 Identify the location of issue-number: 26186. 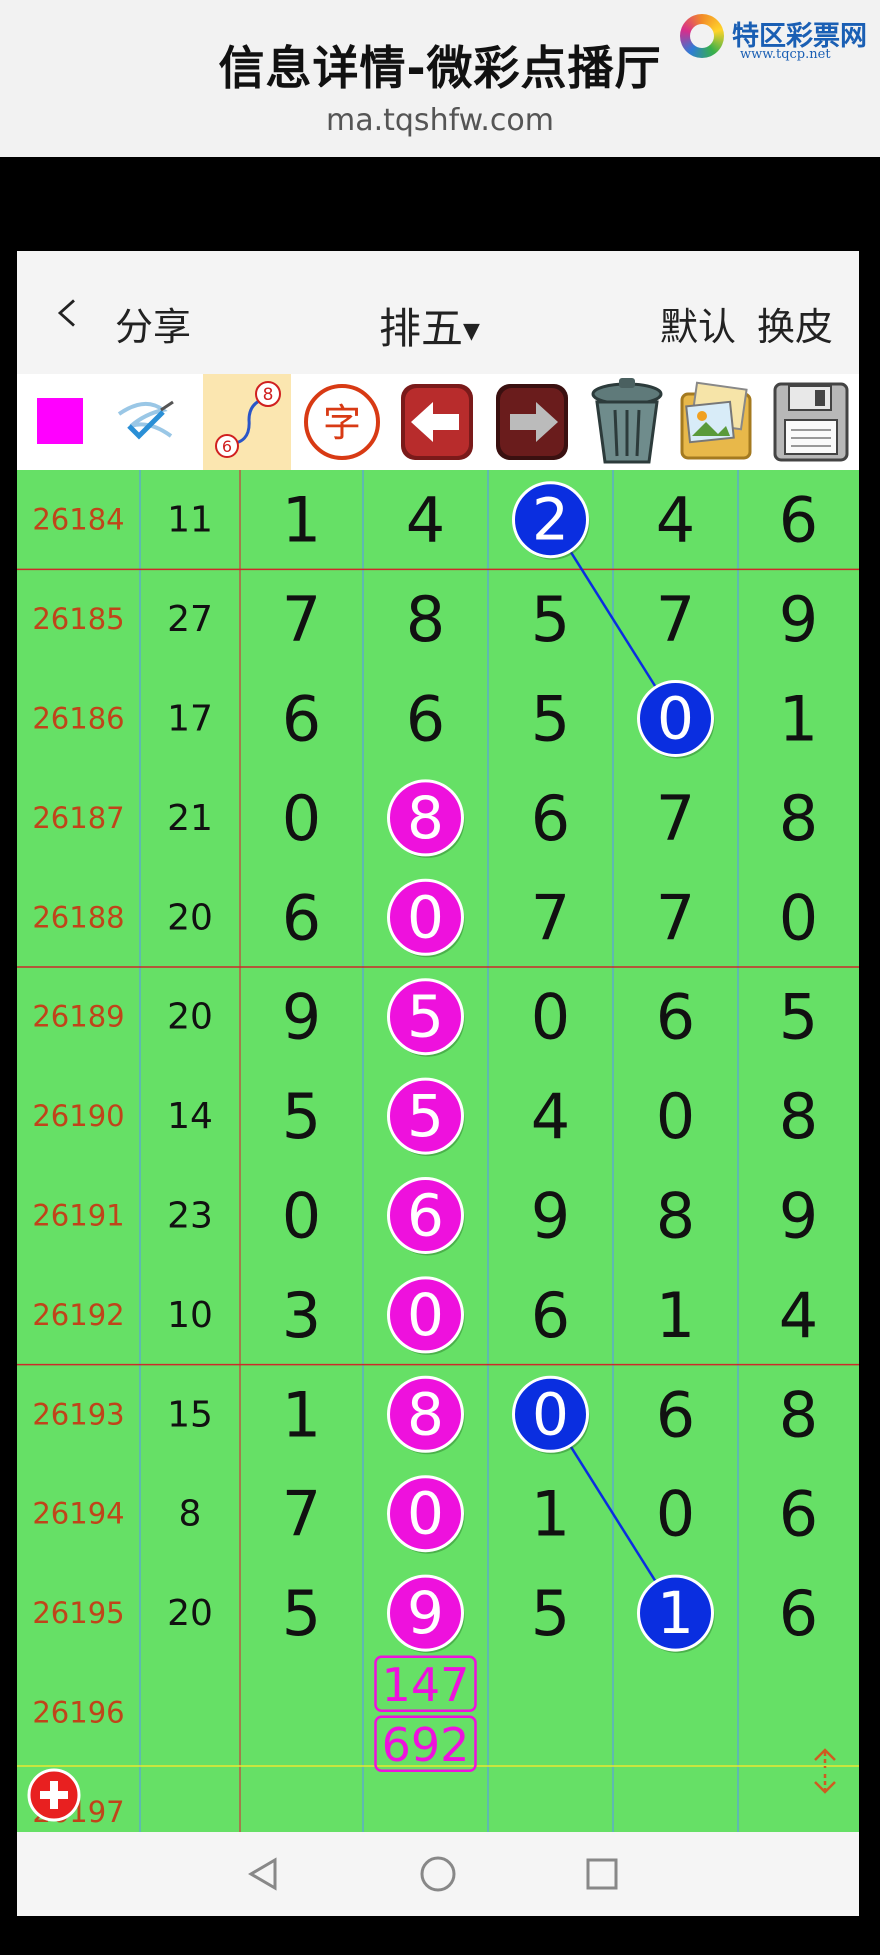
(78, 719).